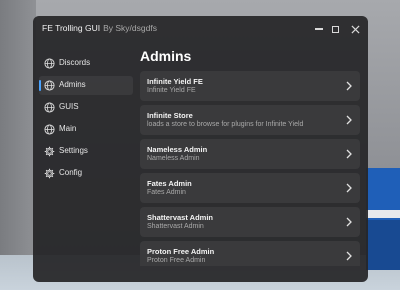 The image size is (400, 290). I want to click on sidebar-item-discords: Discords, so click(86, 63).